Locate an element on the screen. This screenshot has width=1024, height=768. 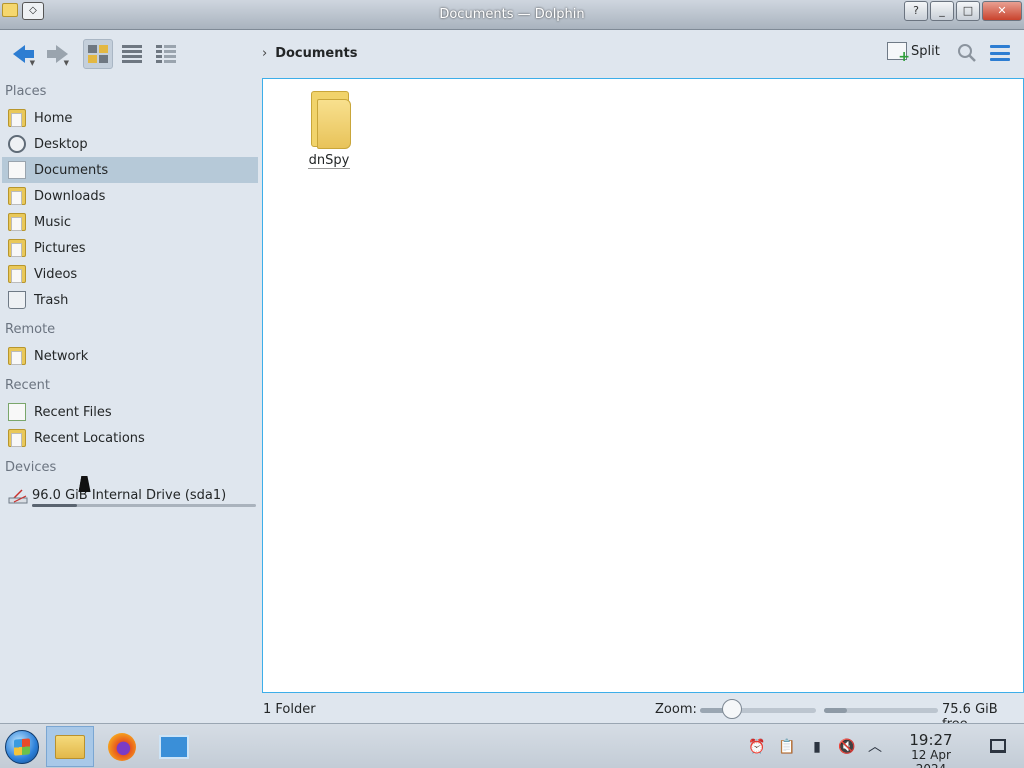
folder-icon is located at coordinates (329, 118).